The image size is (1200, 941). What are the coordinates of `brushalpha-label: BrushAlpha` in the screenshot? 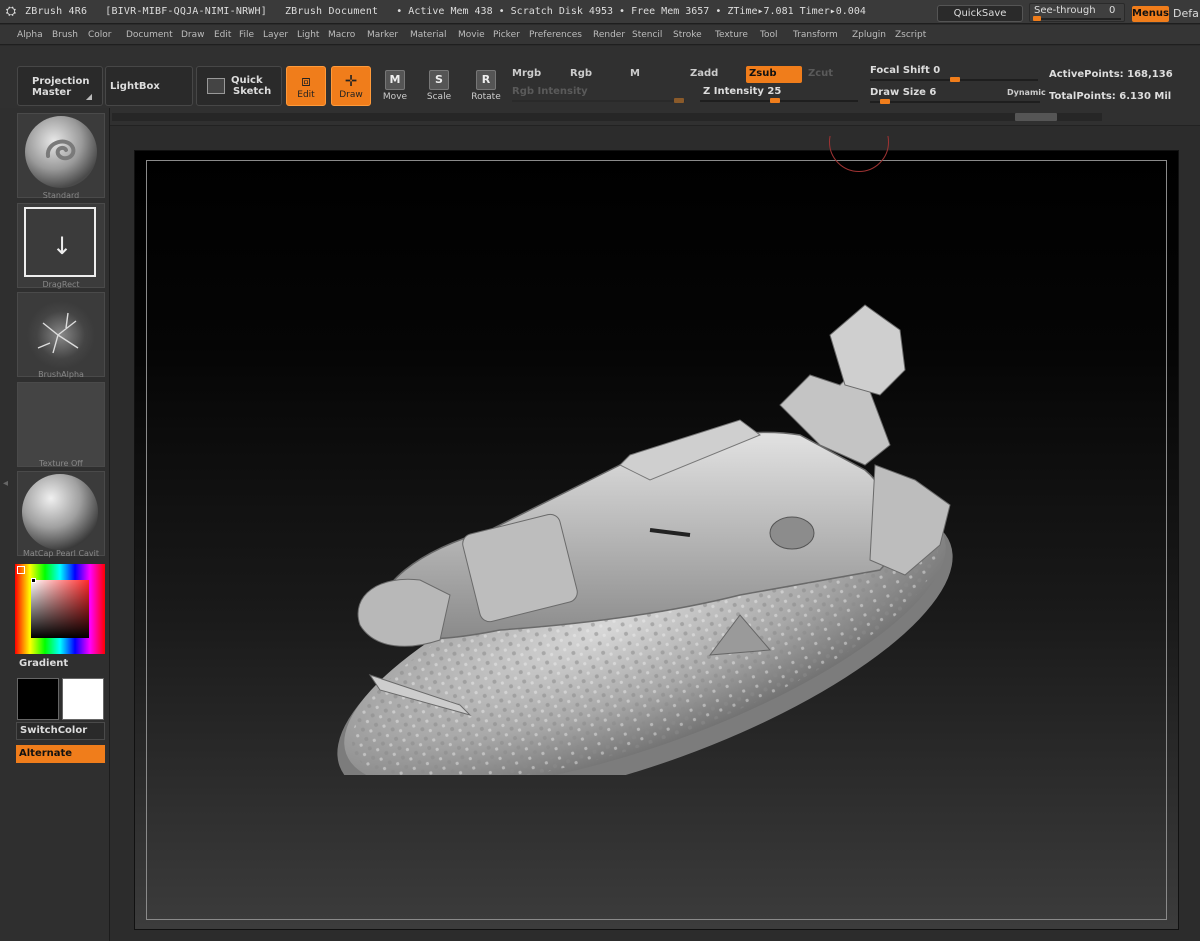 It's located at (61, 374).